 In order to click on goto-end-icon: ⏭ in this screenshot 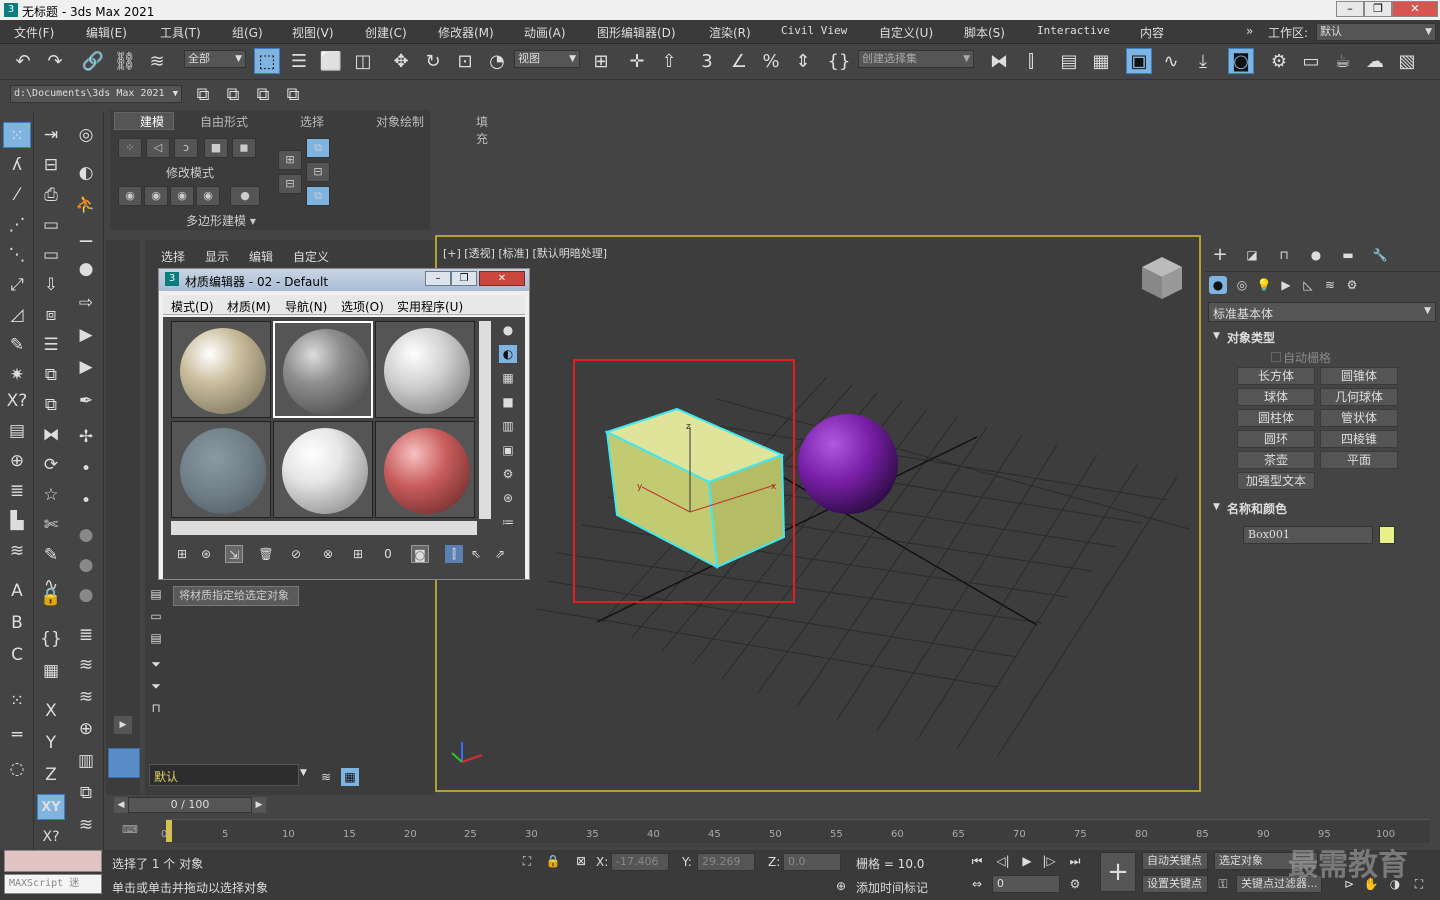, I will do `click(1075, 861)`.